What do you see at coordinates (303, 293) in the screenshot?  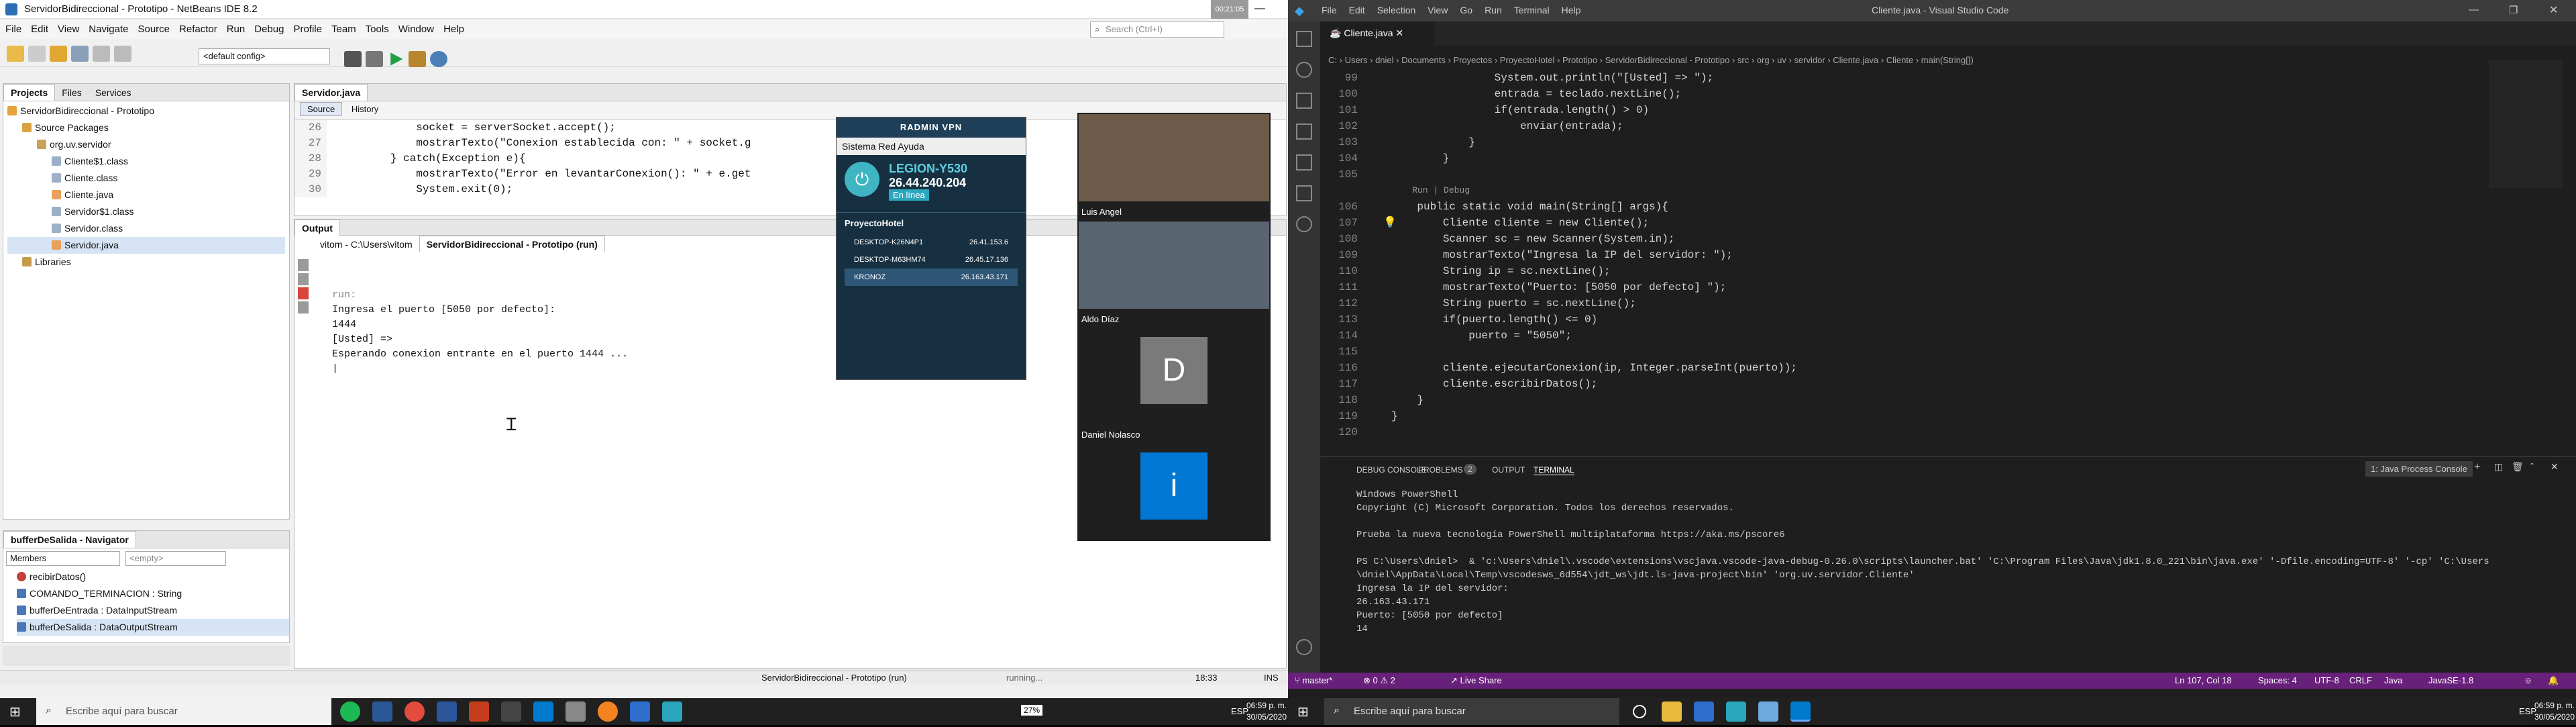 I see `stop-icon` at bounding box center [303, 293].